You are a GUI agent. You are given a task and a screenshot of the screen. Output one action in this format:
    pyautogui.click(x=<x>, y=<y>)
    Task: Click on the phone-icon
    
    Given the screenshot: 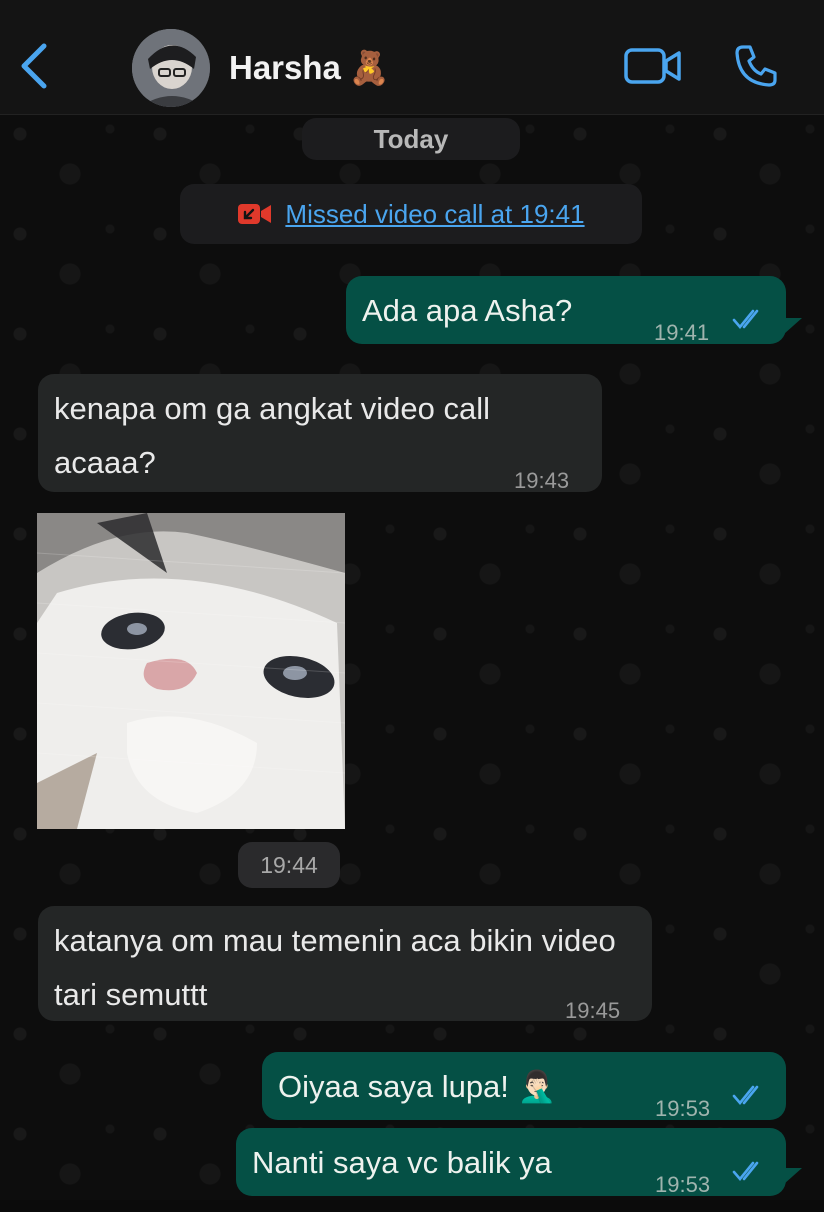 What is the action you would take?
    pyautogui.click(x=756, y=66)
    